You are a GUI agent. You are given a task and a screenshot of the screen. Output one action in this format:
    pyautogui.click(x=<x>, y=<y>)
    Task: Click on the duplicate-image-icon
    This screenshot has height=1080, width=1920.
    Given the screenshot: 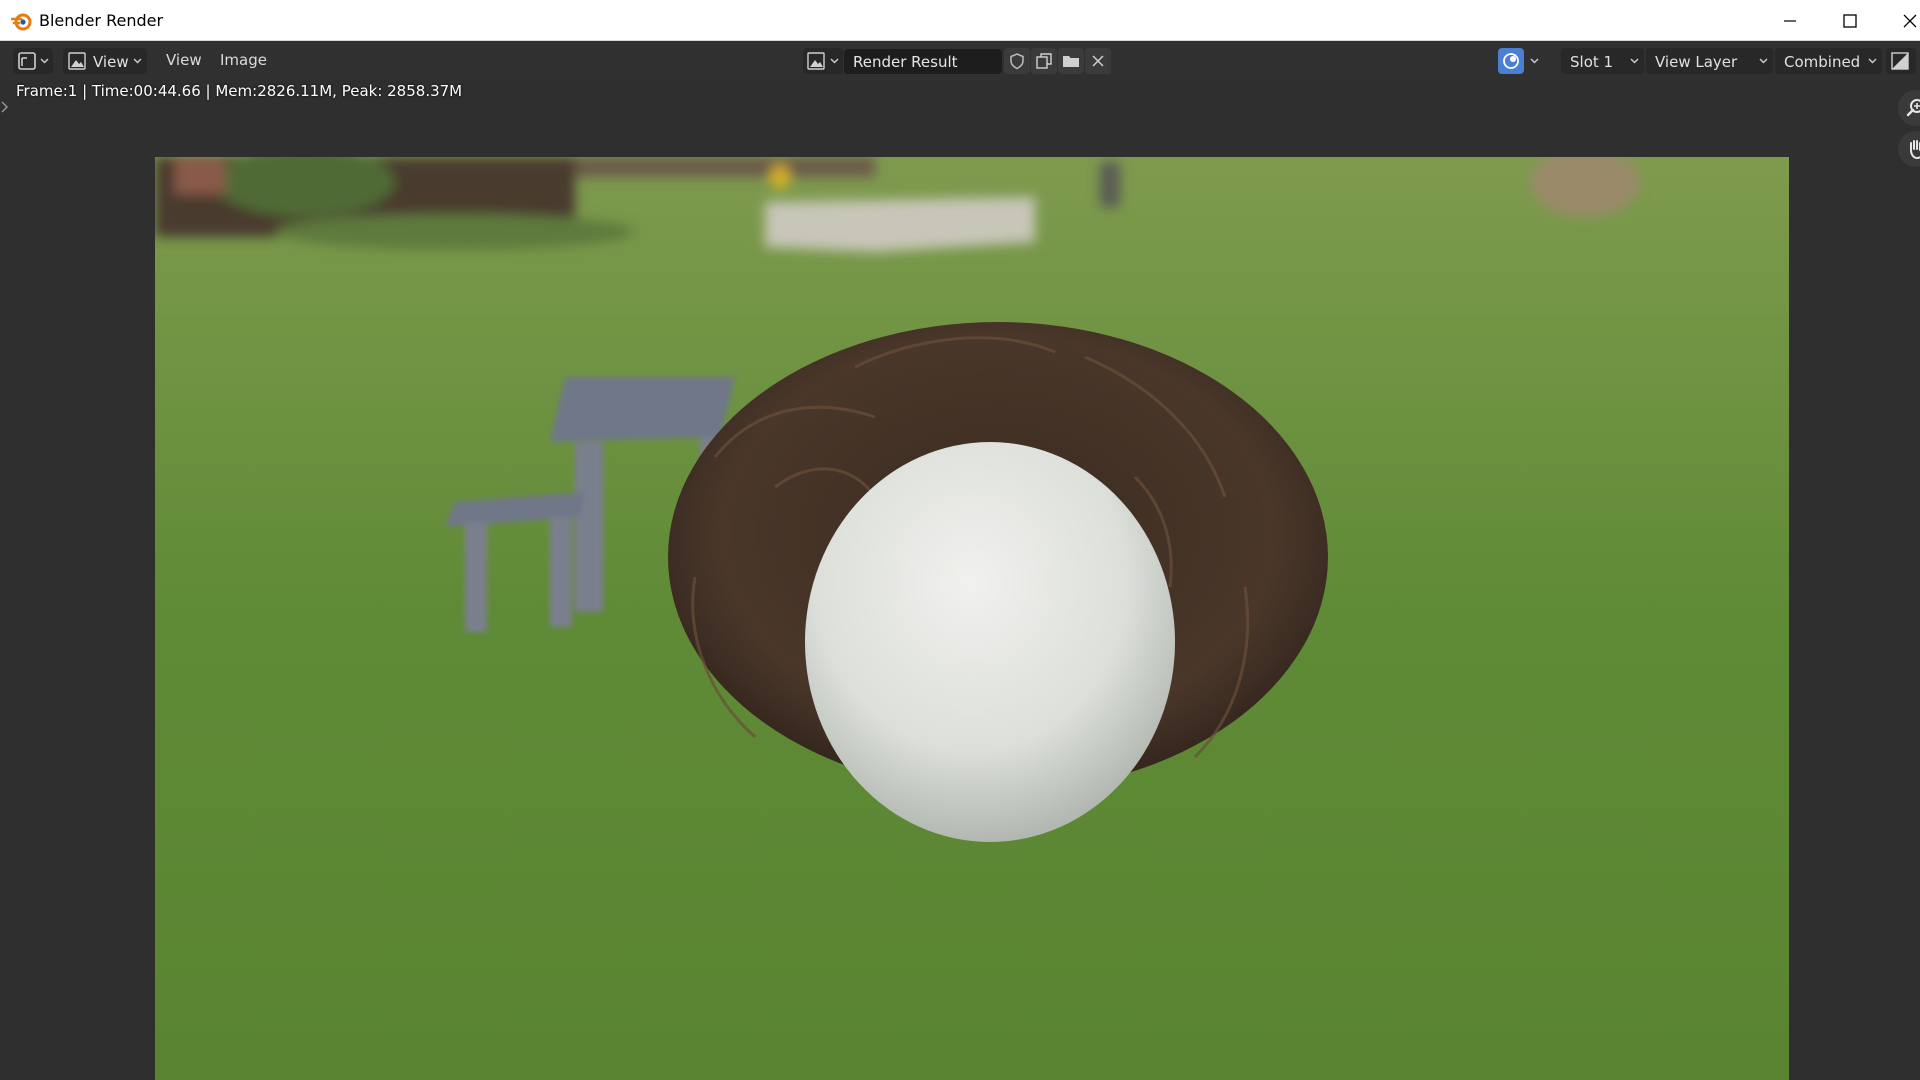 What is the action you would take?
    pyautogui.click(x=1044, y=61)
    